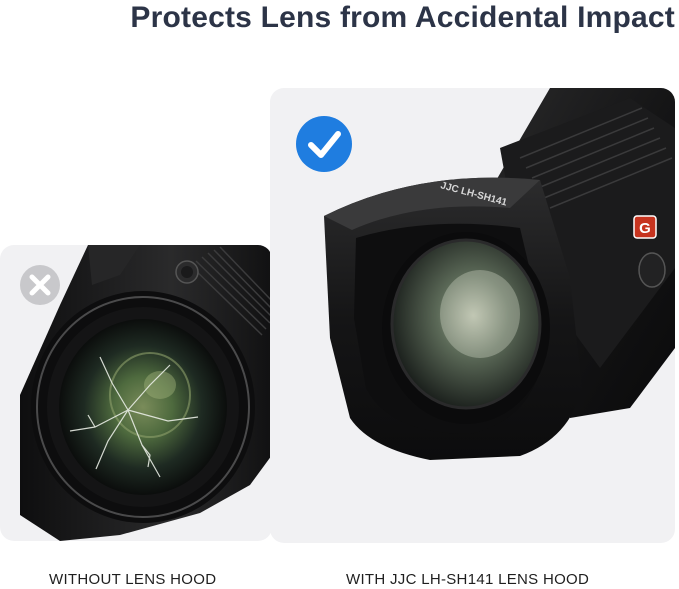 This screenshot has width=679, height=589. I want to click on checkmark-icon, so click(324, 144).